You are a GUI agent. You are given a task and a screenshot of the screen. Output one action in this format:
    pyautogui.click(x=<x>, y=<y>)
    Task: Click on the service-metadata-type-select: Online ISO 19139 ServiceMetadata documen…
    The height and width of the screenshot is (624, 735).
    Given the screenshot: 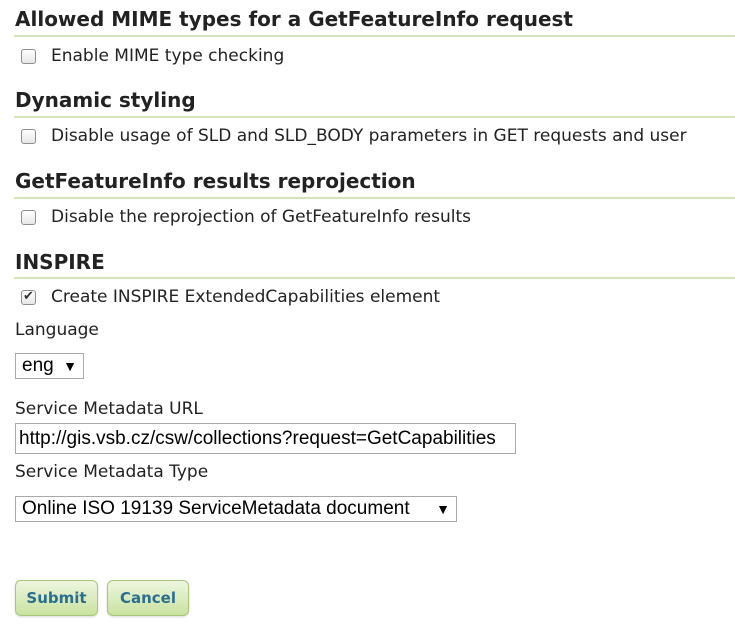 What is the action you would take?
    pyautogui.click(x=236, y=509)
    